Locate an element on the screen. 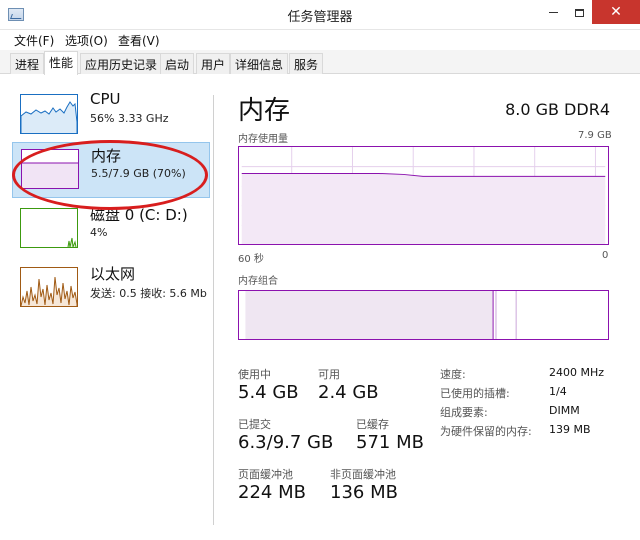  paged-pool-label: 页面缓冲池 is located at coordinates (265, 474).